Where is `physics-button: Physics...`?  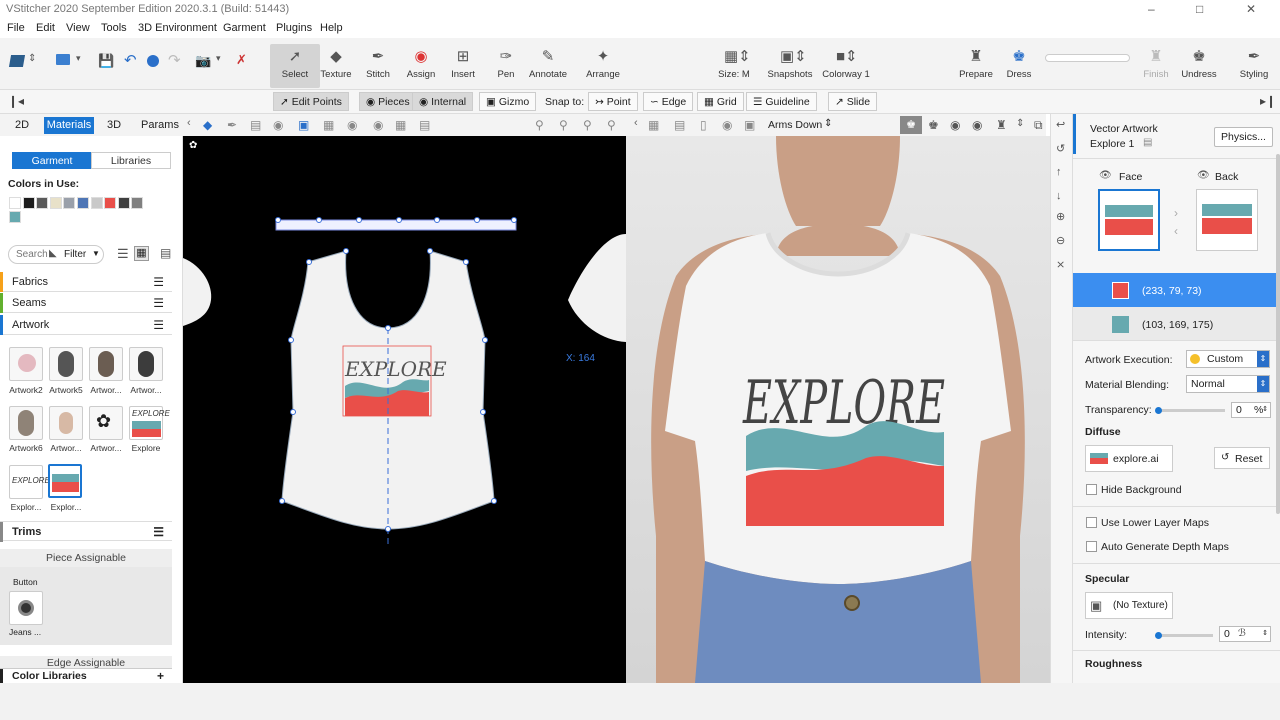
physics-button: Physics... is located at coordinates (1243, 137).